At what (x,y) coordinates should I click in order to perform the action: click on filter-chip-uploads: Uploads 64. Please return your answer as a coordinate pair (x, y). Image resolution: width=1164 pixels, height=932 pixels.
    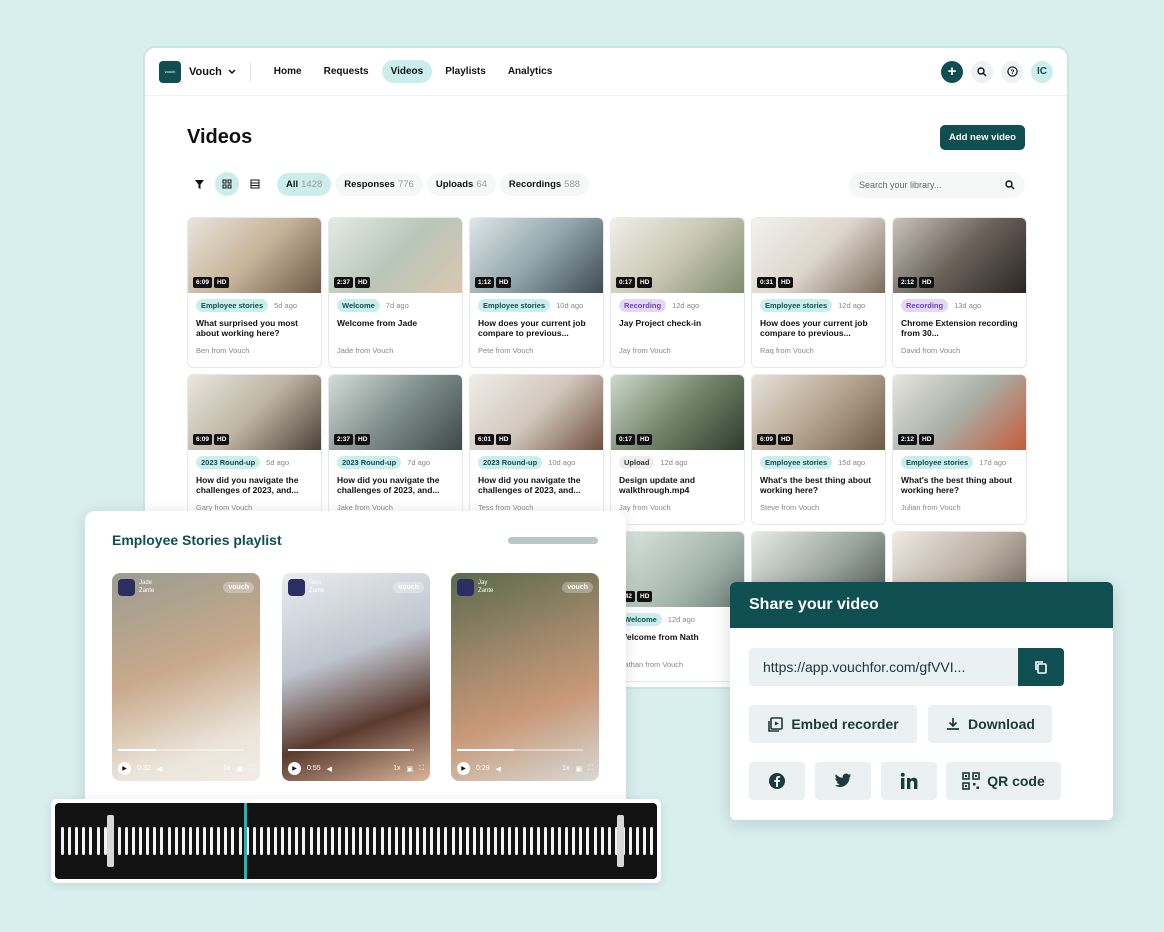
    Looking at the image, I should click on (461, 184).